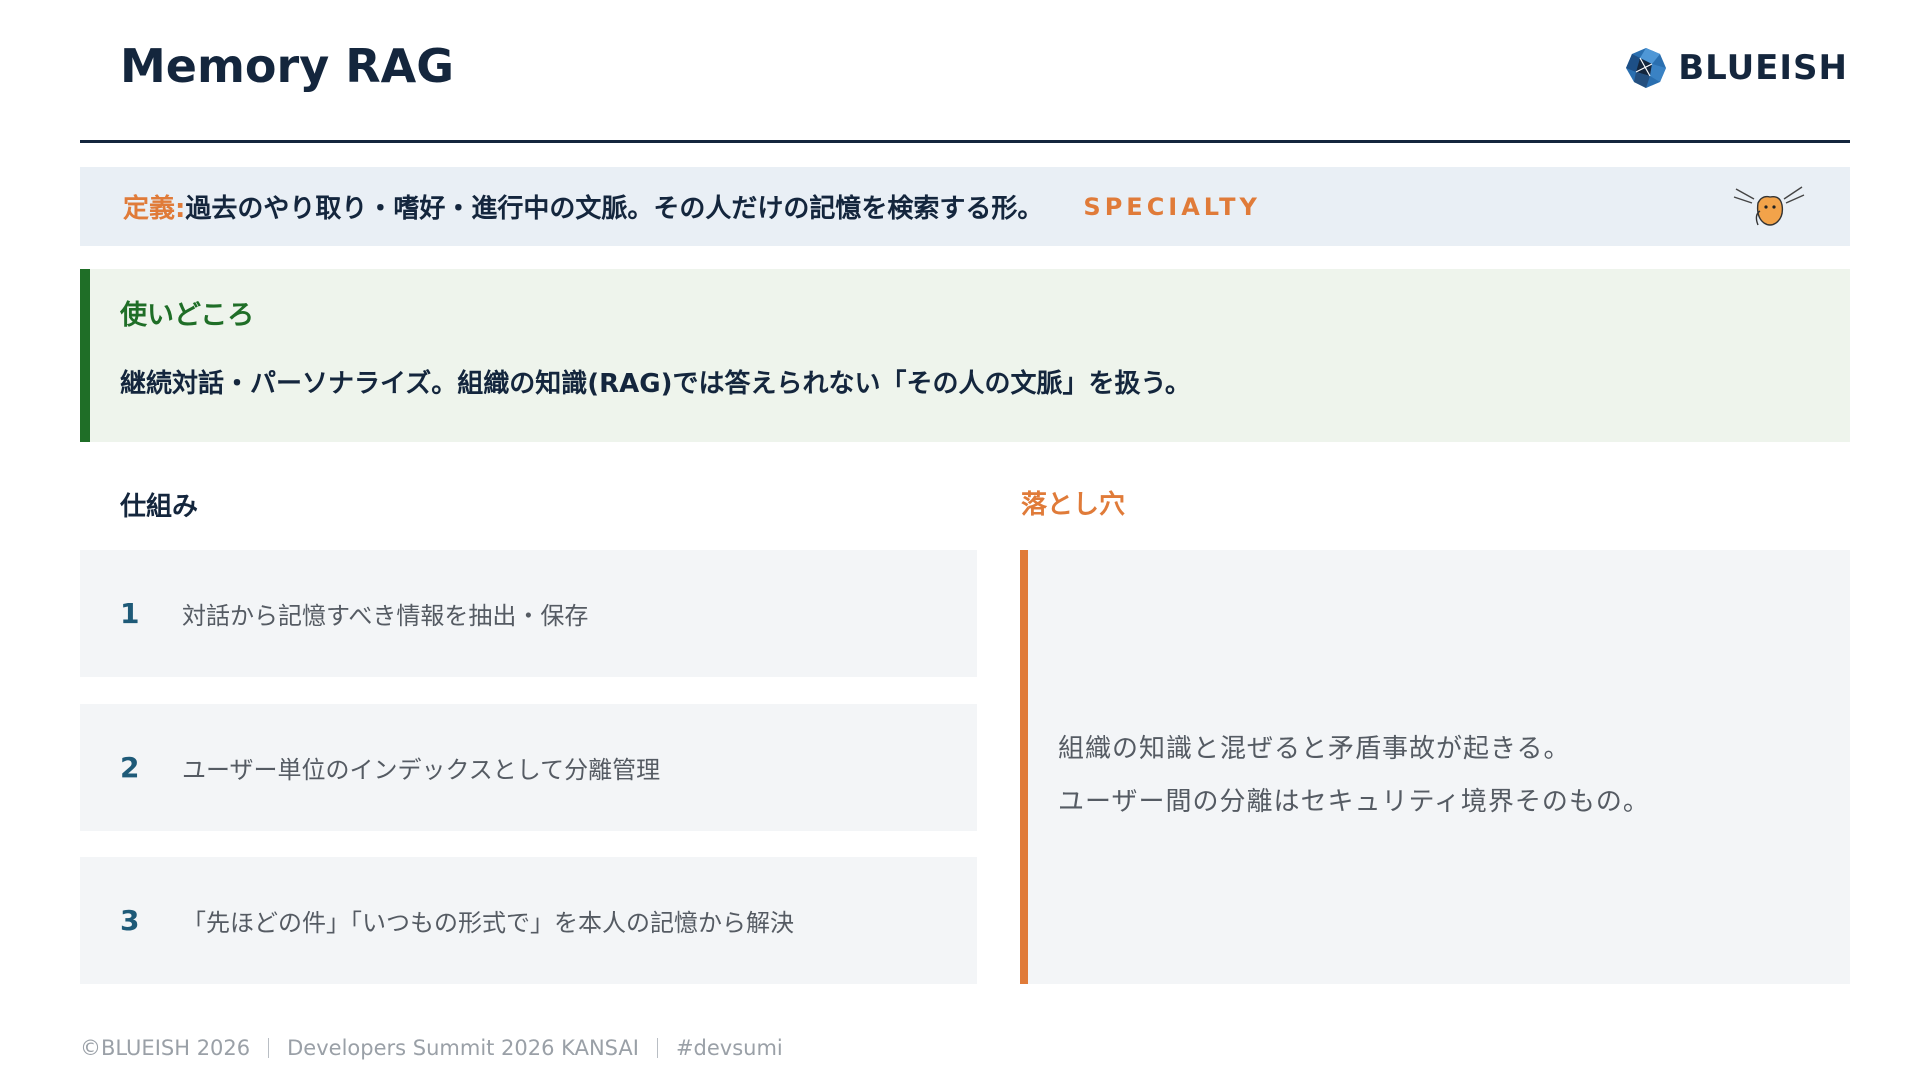 The width and height of the screenshot is (1920, 1080). What do you see at coordinates (165, 1048) in the screenshot?
I see `footer-copyright: ©BLUEISH 2026` at bounding box center [165, 1048].